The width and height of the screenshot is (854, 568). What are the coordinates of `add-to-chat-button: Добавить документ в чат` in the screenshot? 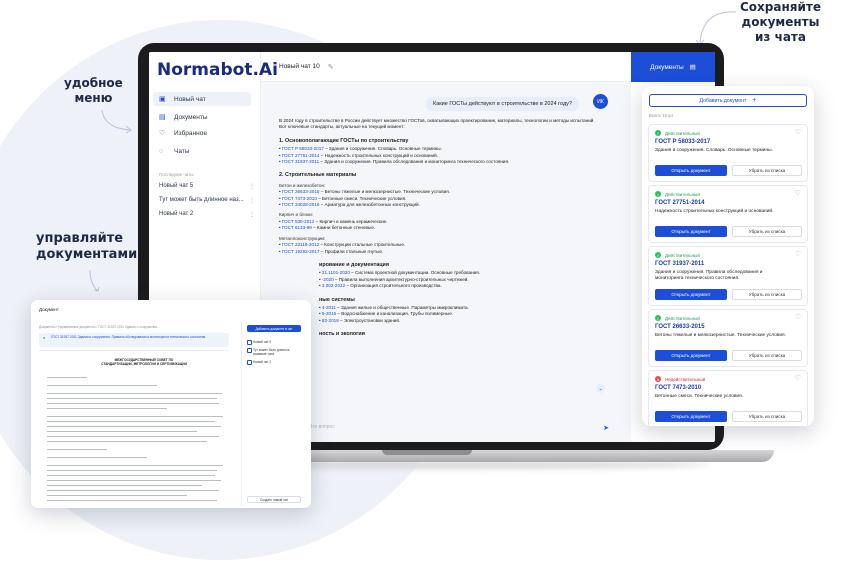 It's located at (274, 328).